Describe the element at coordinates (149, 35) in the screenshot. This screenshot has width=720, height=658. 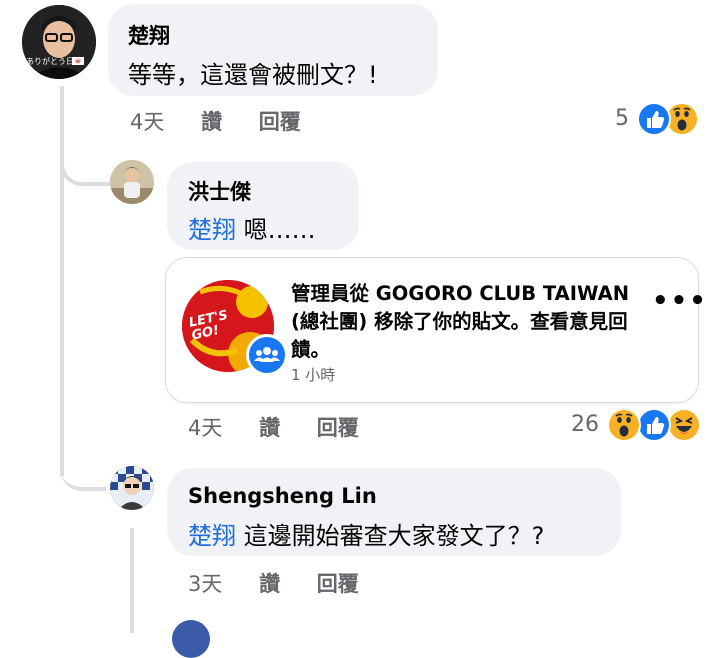
I see `comment-author: 楚翔` at that location.